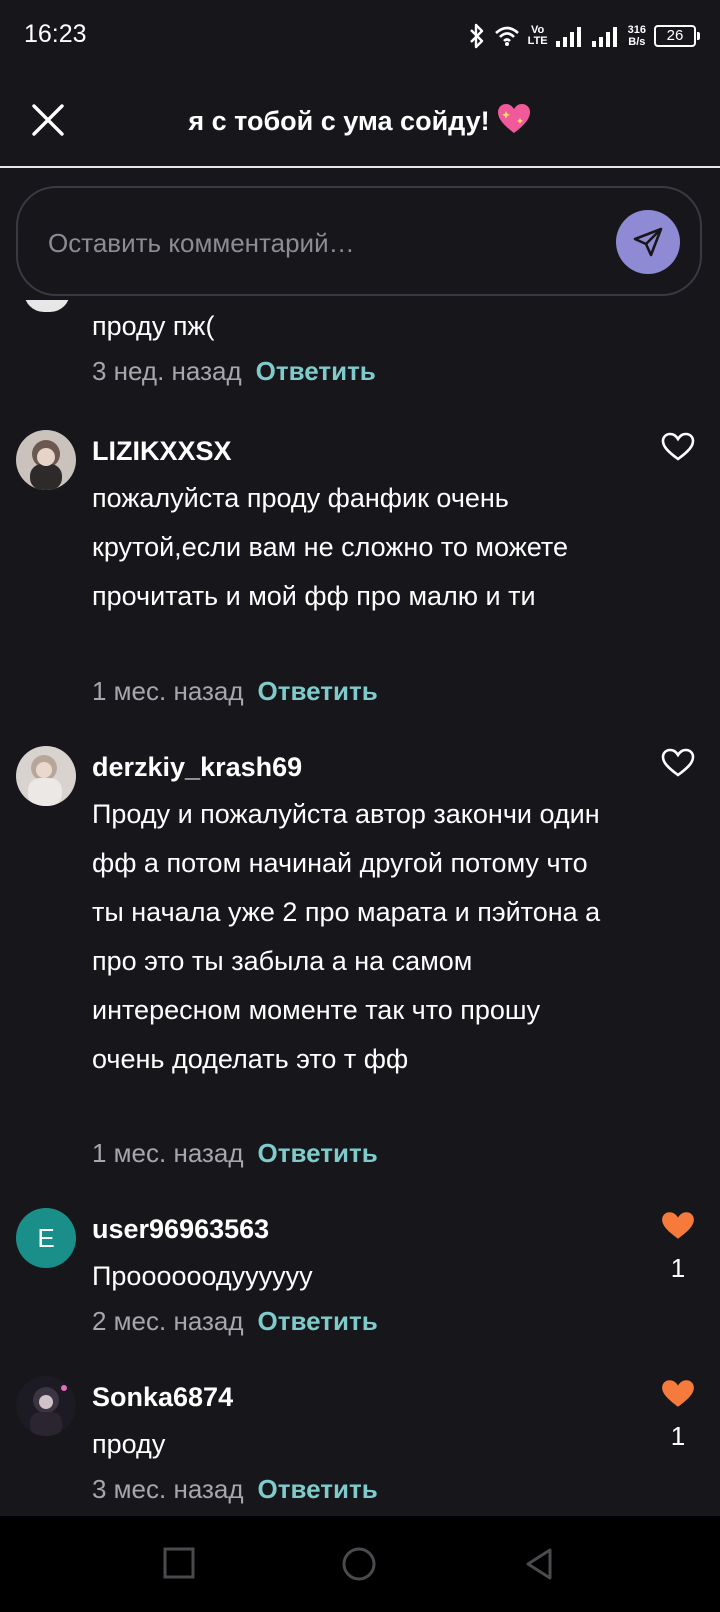 Image resolution: width=720 pixels, height=1612 pixels. Describe the element at coordinates (584, 36) in the screenshot. I see `status-icons: Vo LTE 316 B/s 26` at that location.